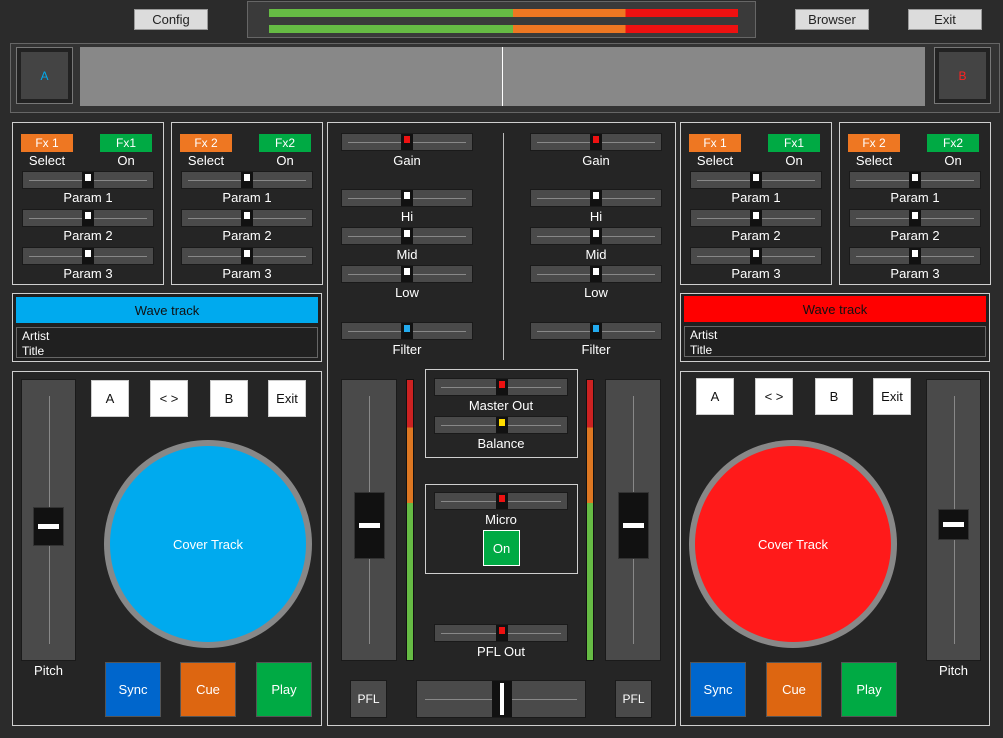 This screenshot has height=738, width=1003. I want to click on eq-mid-slider-left-knob, so click(407, 236).